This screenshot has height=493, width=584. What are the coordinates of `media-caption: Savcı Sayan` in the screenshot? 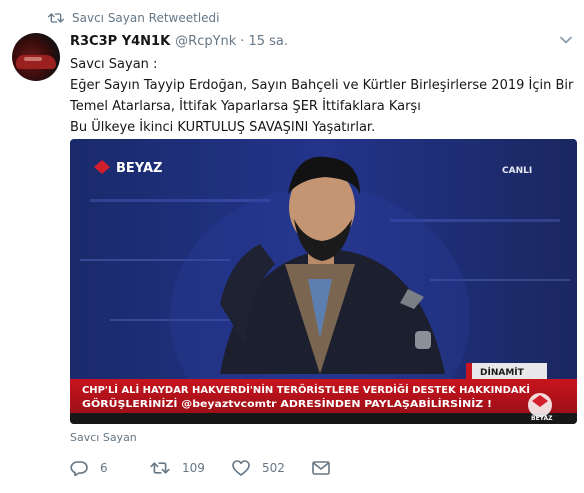 It's located at (103, 437).